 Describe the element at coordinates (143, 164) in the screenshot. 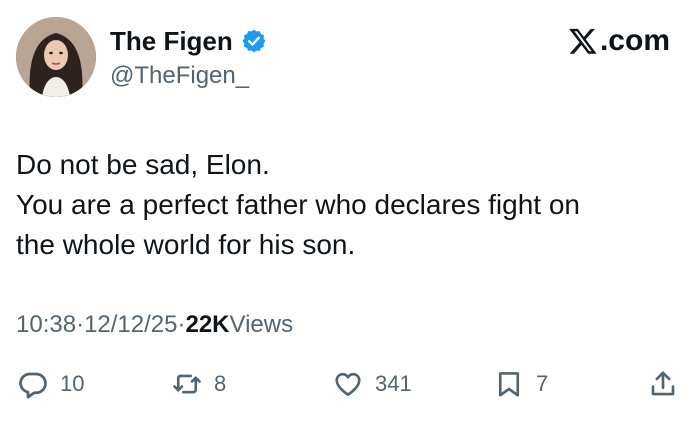

I see `tweet-line: Do not be sad, Elon.` at that location.